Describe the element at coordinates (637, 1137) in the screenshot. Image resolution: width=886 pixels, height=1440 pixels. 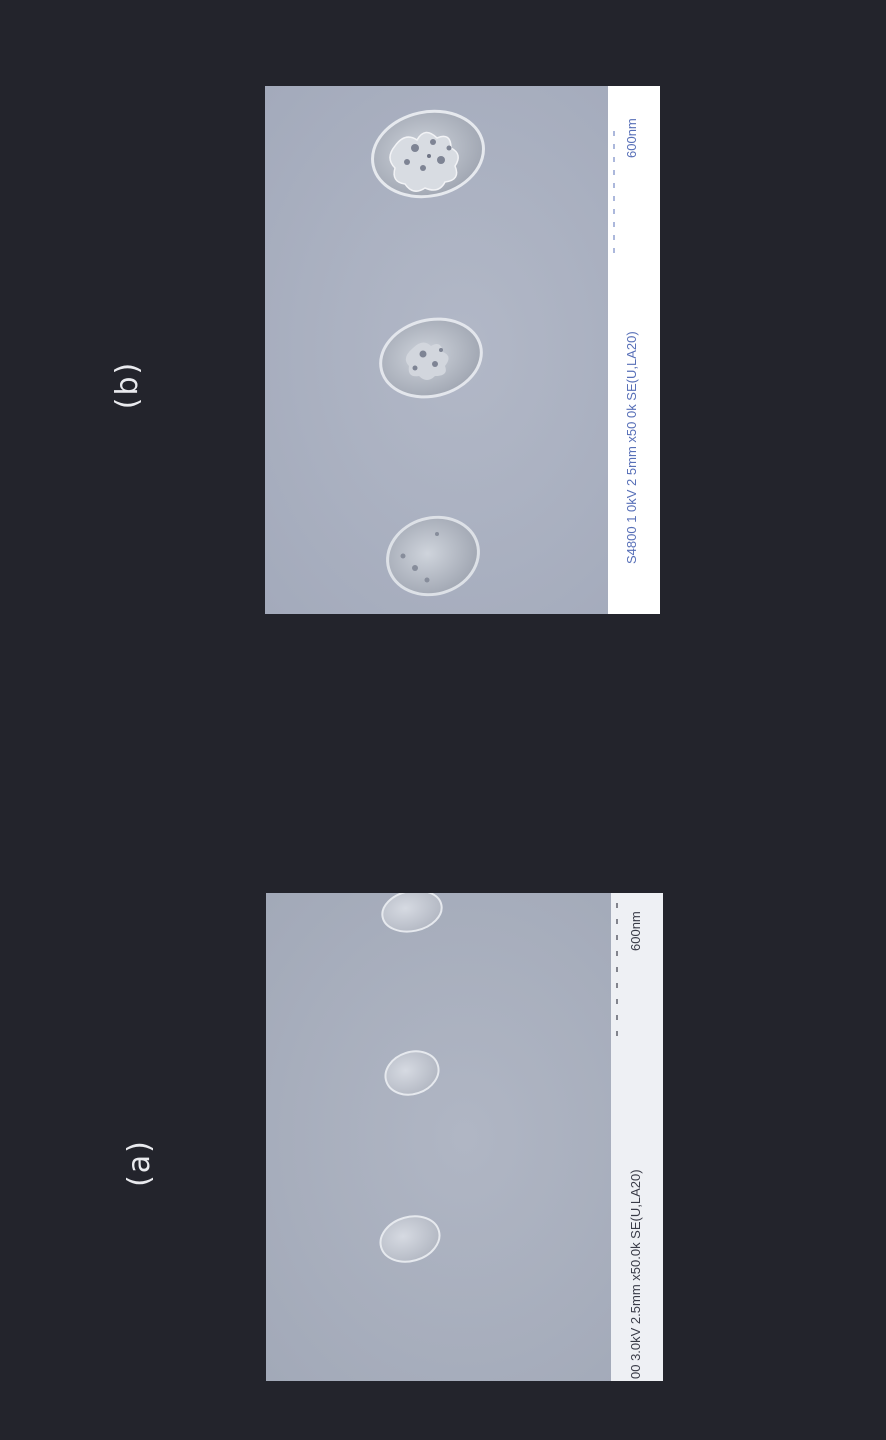
I see `info-bar-a: 600nm 00 3.0kV 2.5mm x50.0k SE(U,LA20)` at that location.